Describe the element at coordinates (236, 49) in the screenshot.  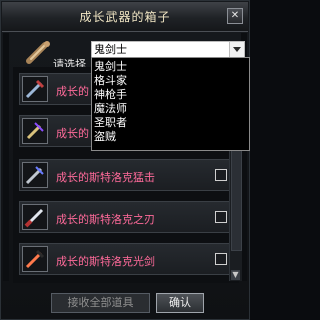
I see `chevron-down-icon` at that location.